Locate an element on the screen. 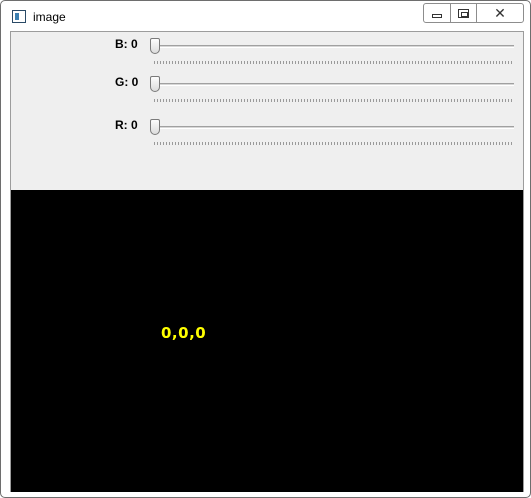 The image size is (531, 498). trackbar-g-groove is located at coordinates (332, 84).